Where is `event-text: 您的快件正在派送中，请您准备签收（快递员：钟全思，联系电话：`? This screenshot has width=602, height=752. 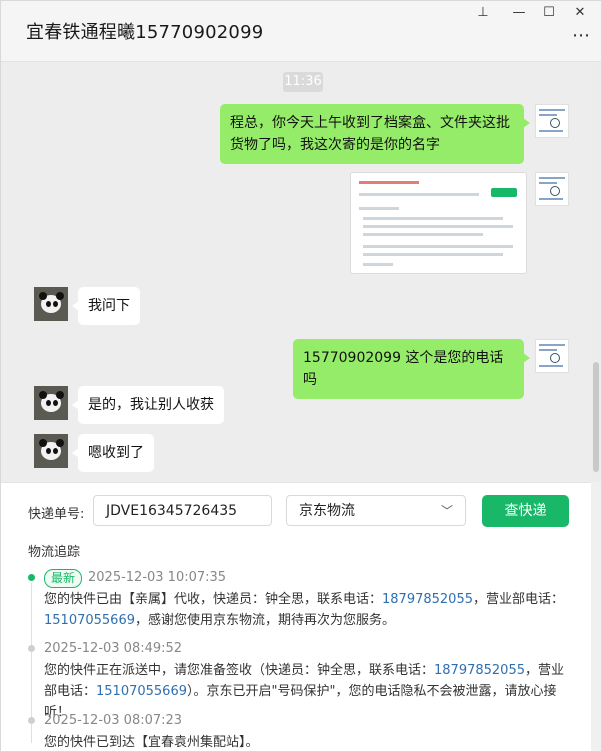
event-text: 您的快件正在派送中，请您准备签收（快递员：钟全思，联系电话： is located at coordinates (239, 670).